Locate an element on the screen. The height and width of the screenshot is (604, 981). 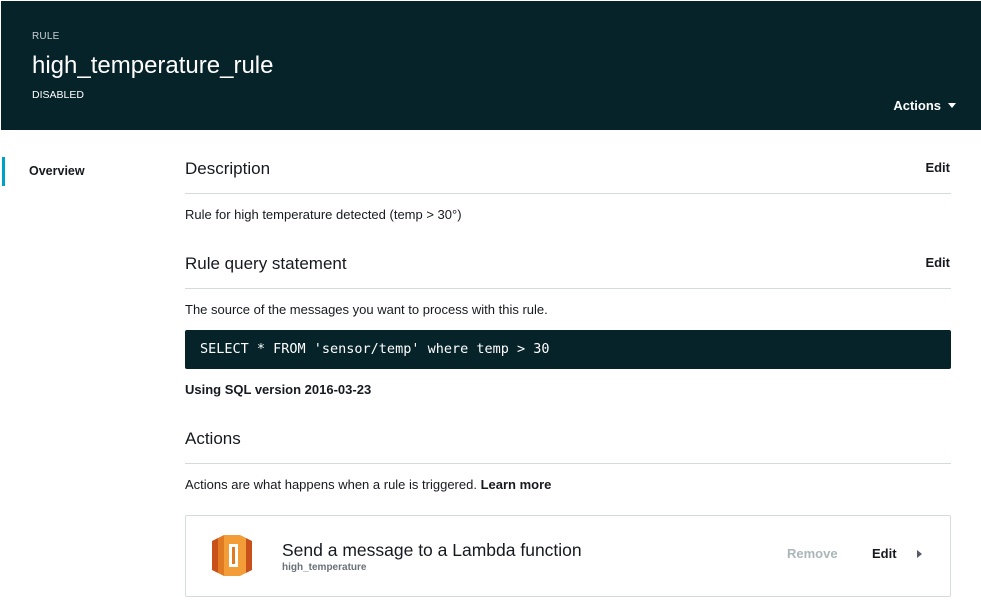
description-edit-button: Edit is located at coordinates (937, 167).